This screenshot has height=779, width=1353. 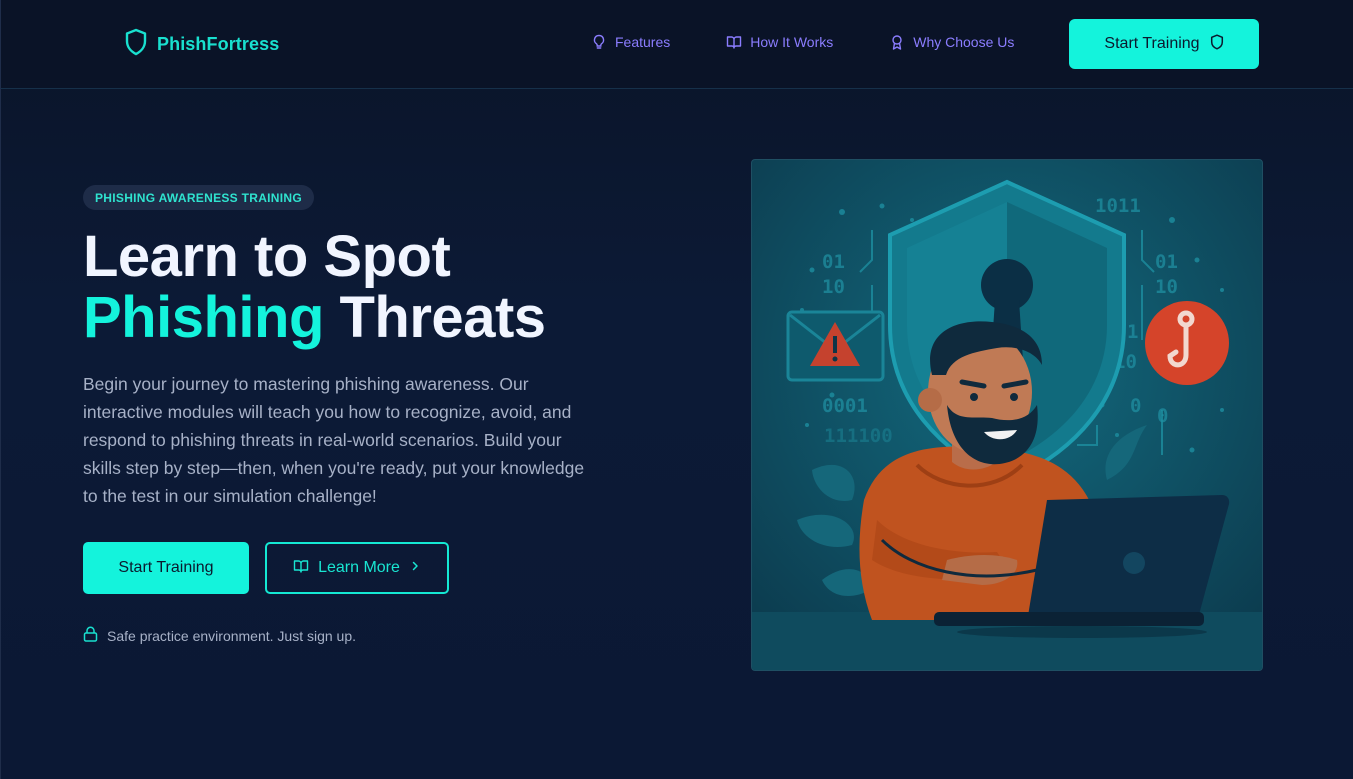 I want to click on main-nav: Features How It Works Why Choose Us, so click(x=802, y=42).